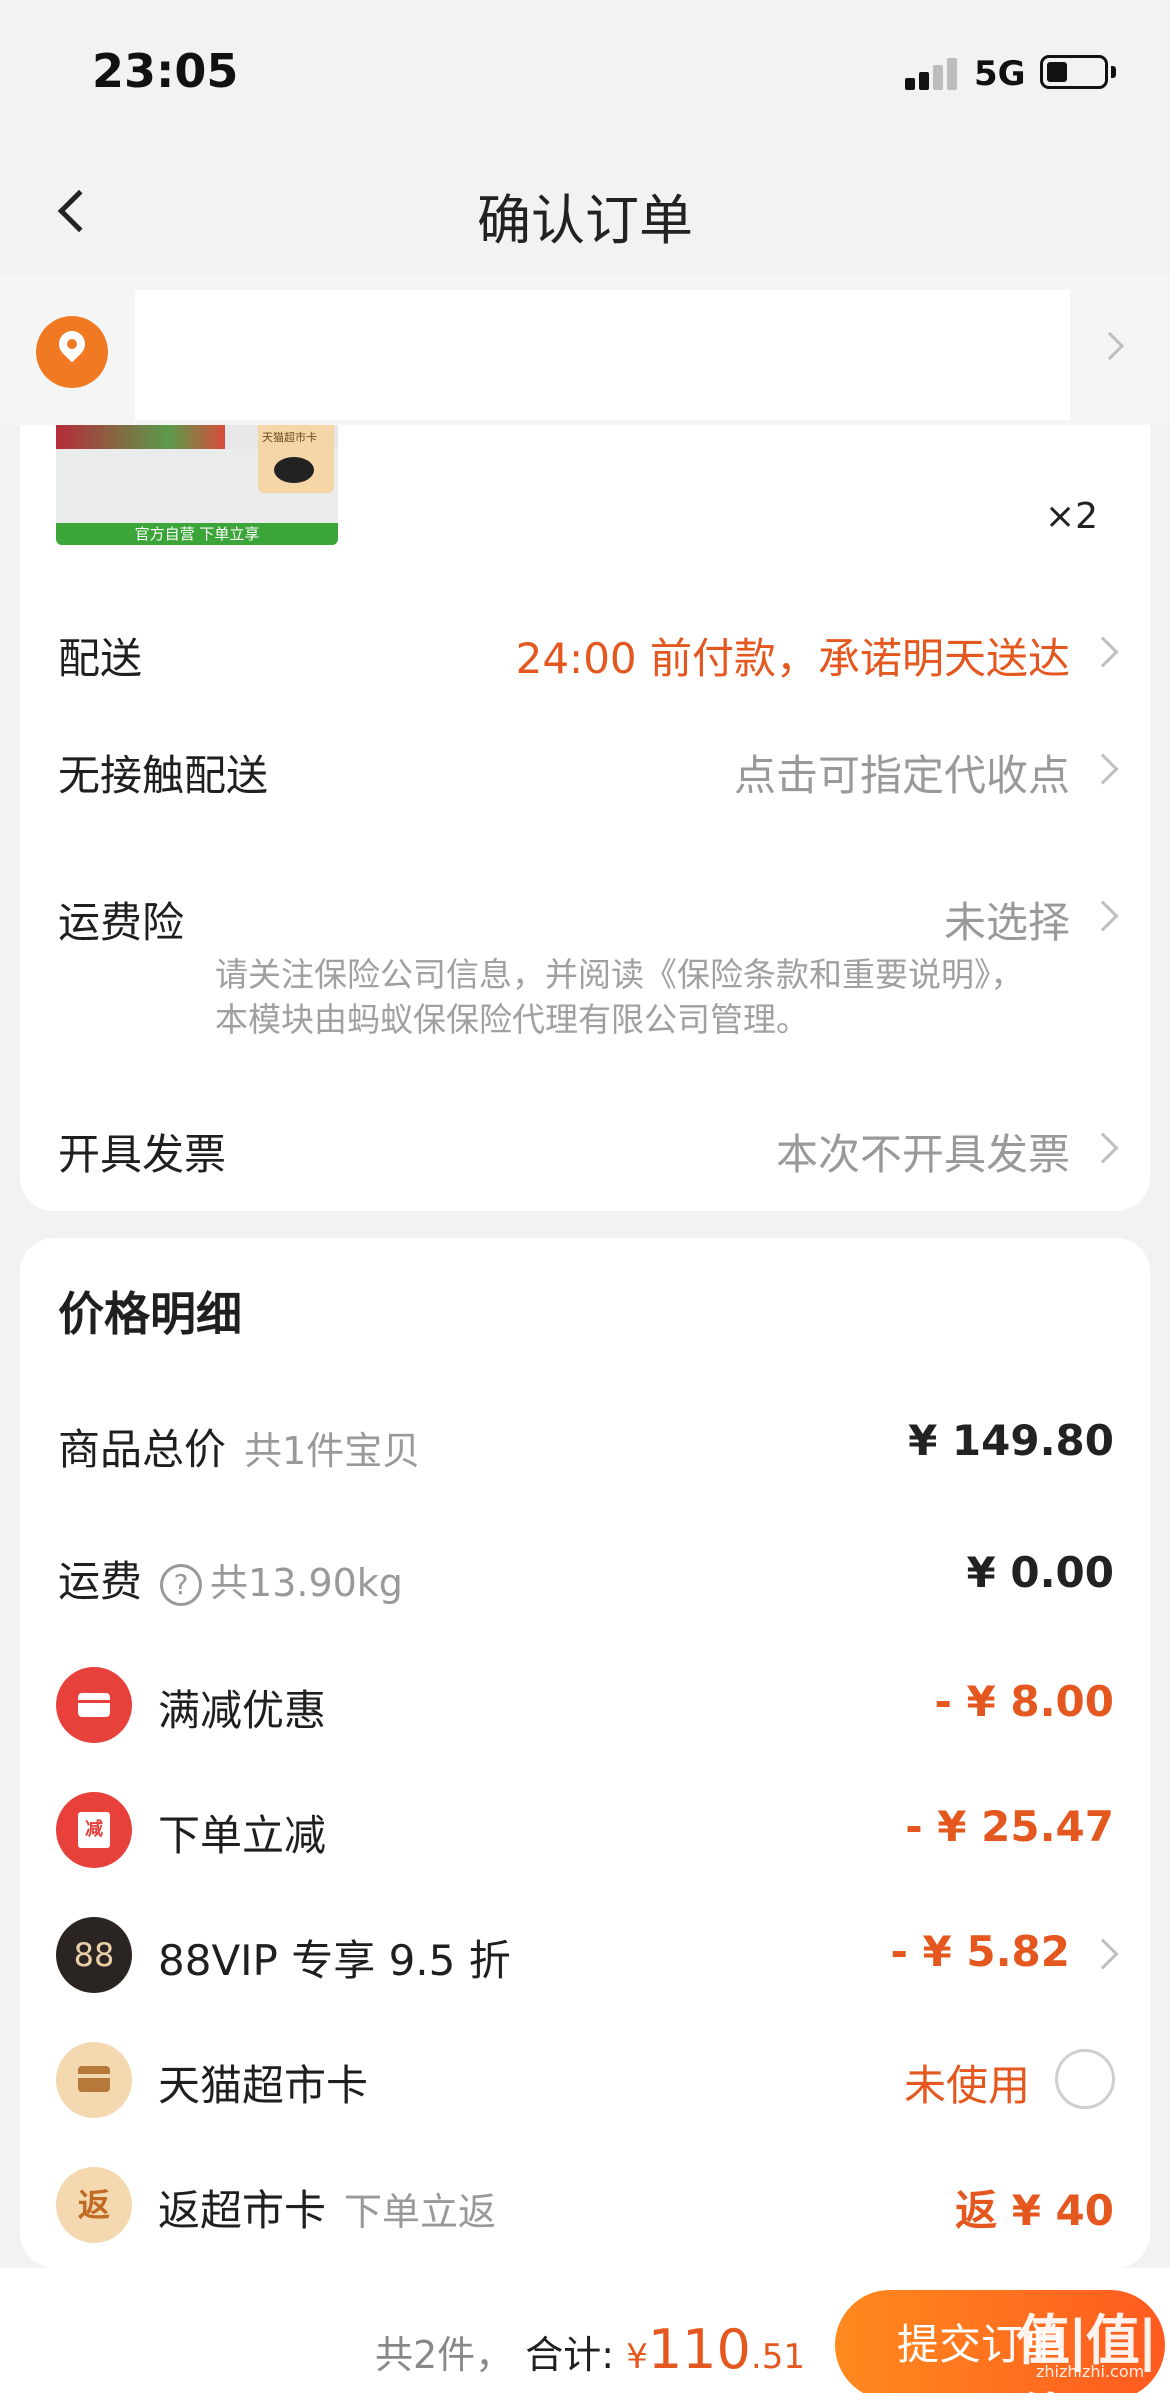 Image resolution: width=1170 pixels, height=2393 pixels. What do you see at coordinates (150, 1314) in the screenshot?
I see `price-detail-title: 价格明细` at bounding box center [150, 1314].